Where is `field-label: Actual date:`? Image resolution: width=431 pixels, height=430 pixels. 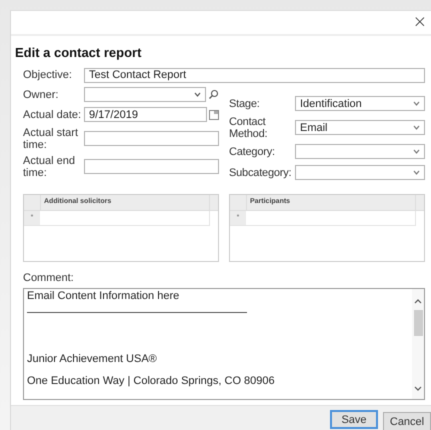
field-label: Actual date: is located at coordinates (52, 114).